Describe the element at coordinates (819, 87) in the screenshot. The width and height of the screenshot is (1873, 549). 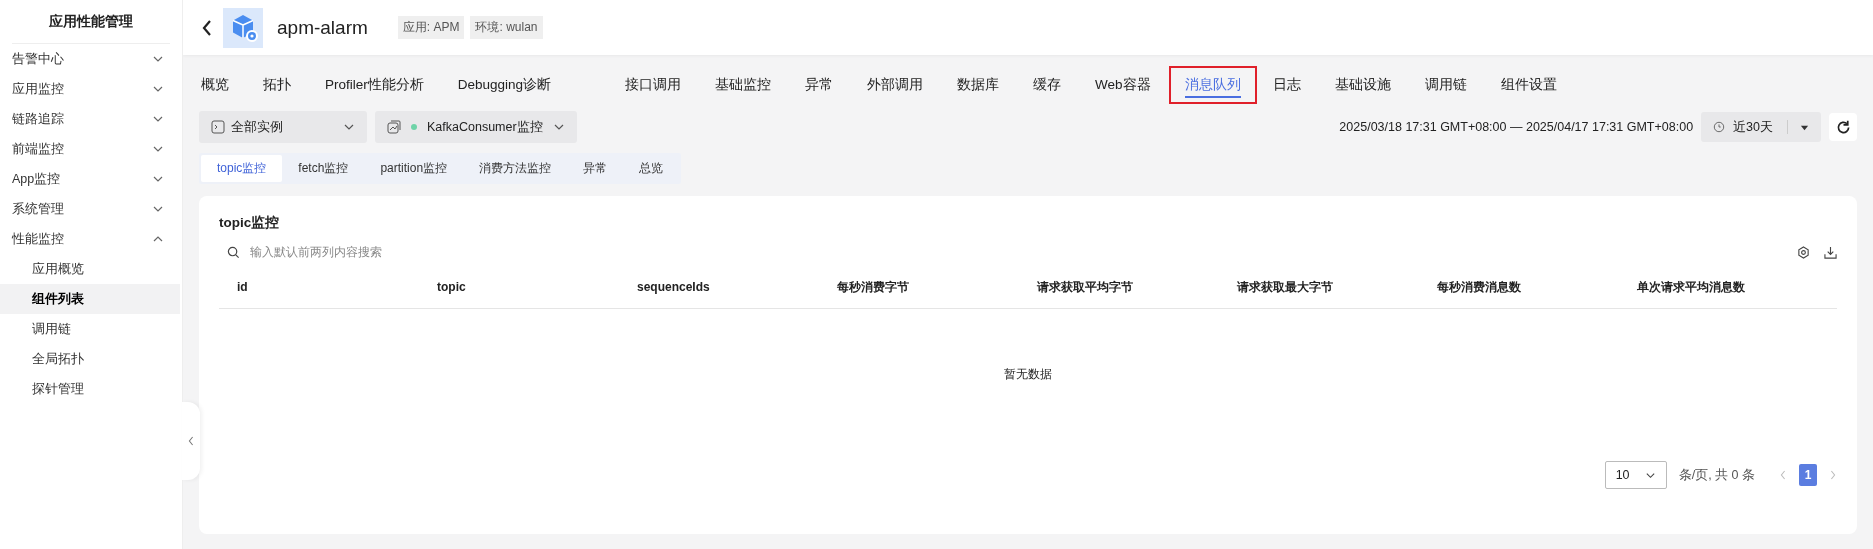
I see `tab: 异常` at that location.